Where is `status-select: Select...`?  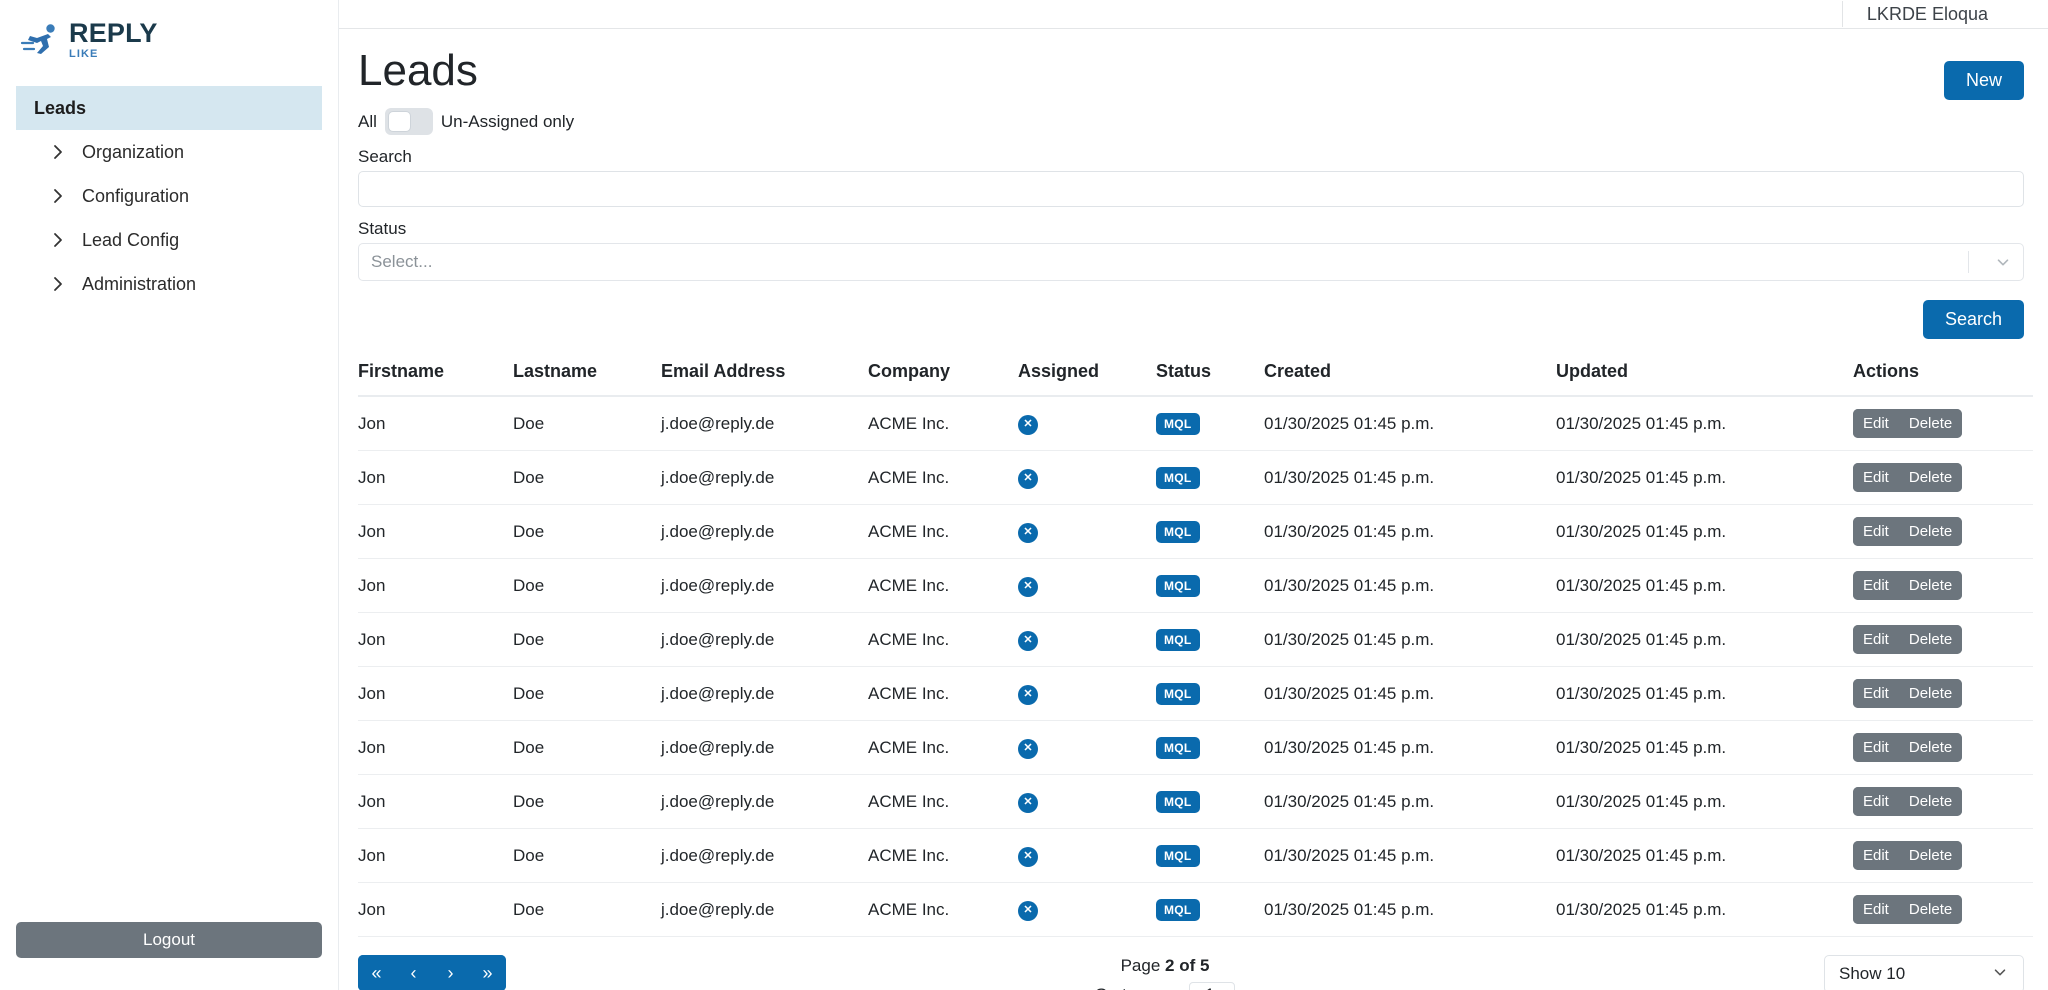
status-select: Select... is located at coordinates (1191, 262).